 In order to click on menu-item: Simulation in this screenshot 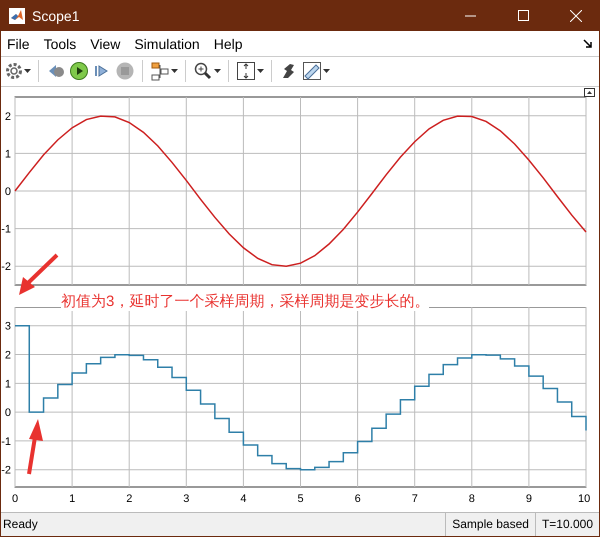, I will do `click(167, 44)`.